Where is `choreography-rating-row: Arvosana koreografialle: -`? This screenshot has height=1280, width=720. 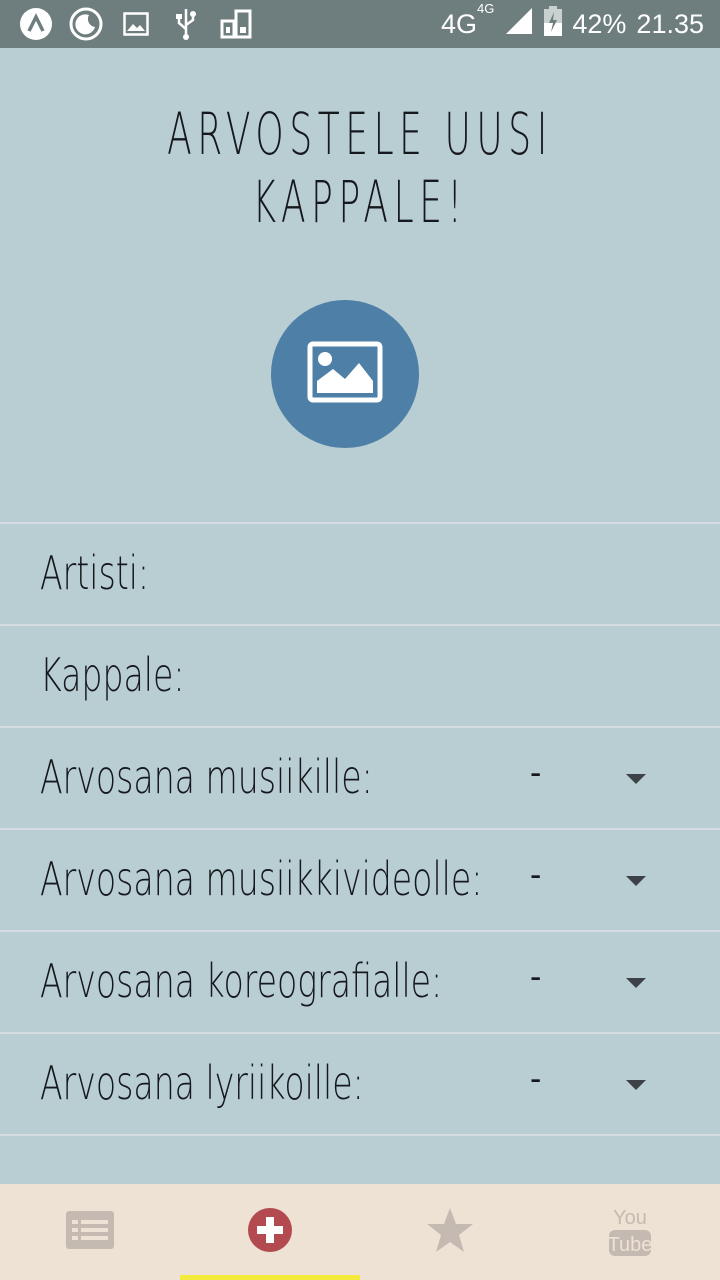 choreography-rating-row: Arvosana koreografialle: - is located at coordinates (360, 981).